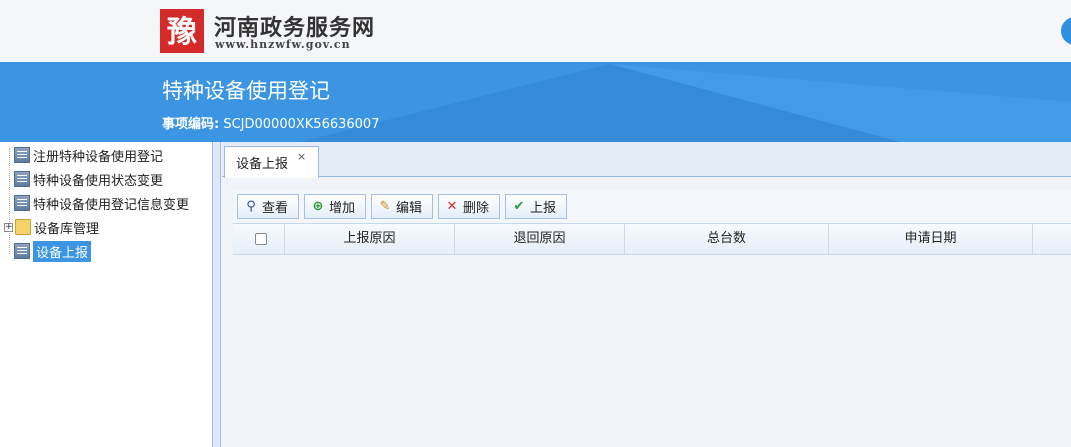  What do you see at coordinates (342, 208) in the screenshot?
I see `add-button-label: 增加` at bounding box center [342, 208].